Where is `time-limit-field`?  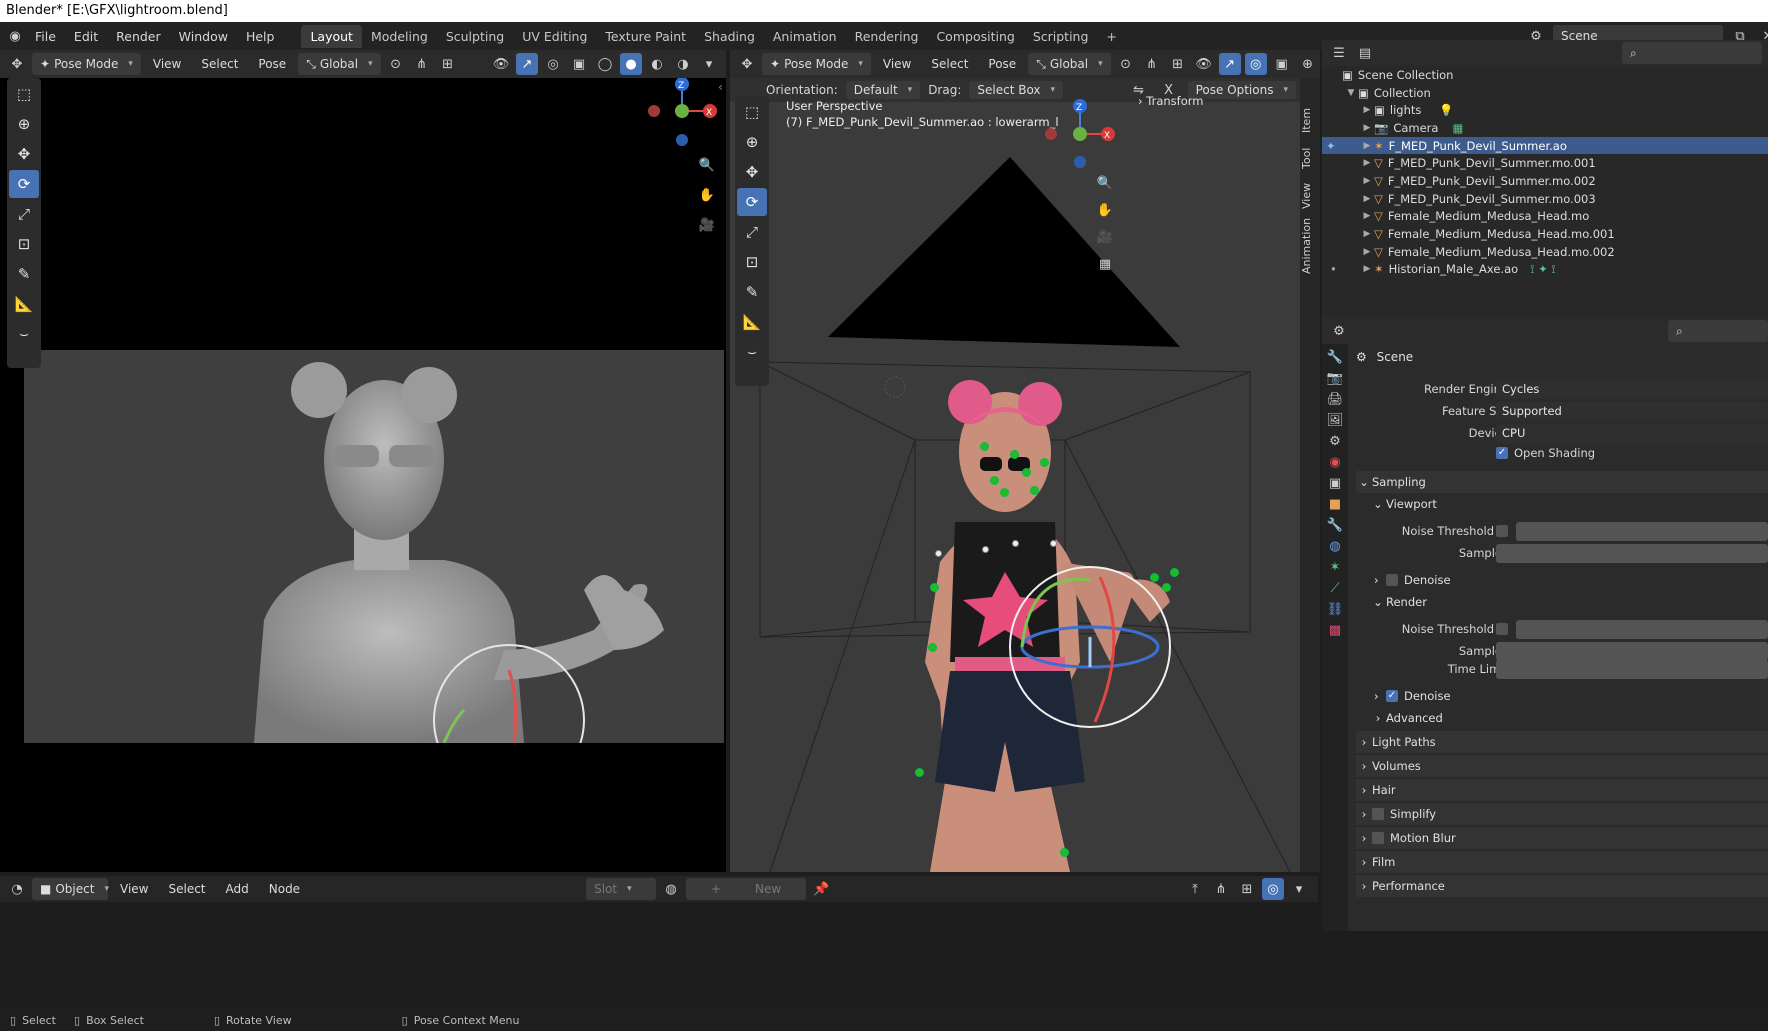
time-limit-field is located at coordinates (1632, 669).